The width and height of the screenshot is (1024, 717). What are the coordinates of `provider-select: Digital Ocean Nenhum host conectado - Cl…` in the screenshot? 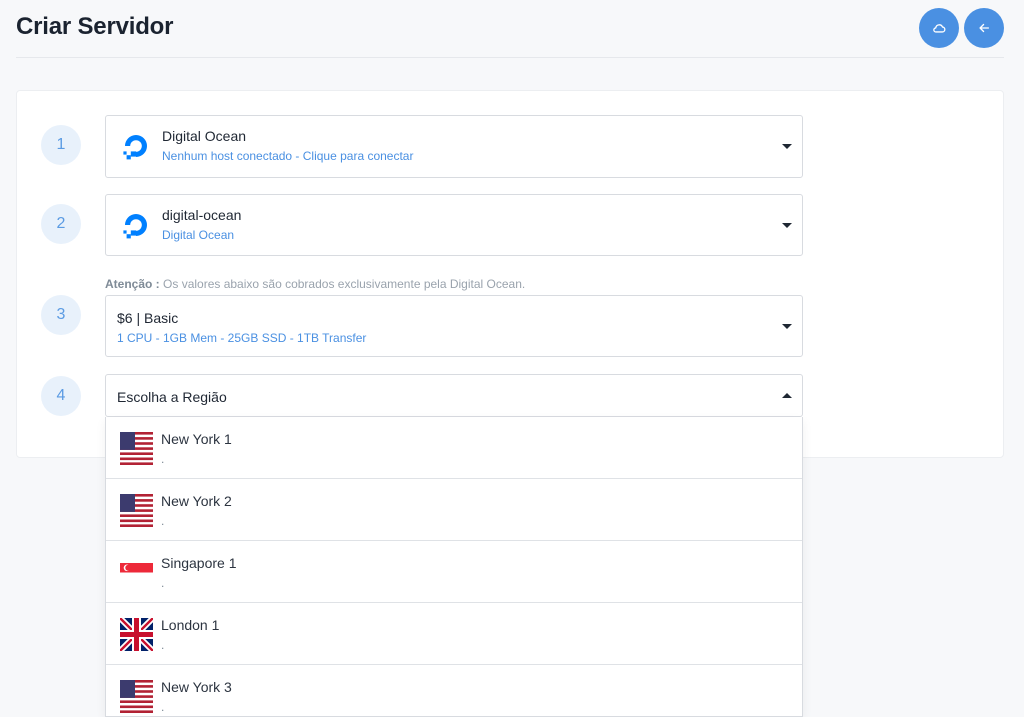 It's located at (454, 146).